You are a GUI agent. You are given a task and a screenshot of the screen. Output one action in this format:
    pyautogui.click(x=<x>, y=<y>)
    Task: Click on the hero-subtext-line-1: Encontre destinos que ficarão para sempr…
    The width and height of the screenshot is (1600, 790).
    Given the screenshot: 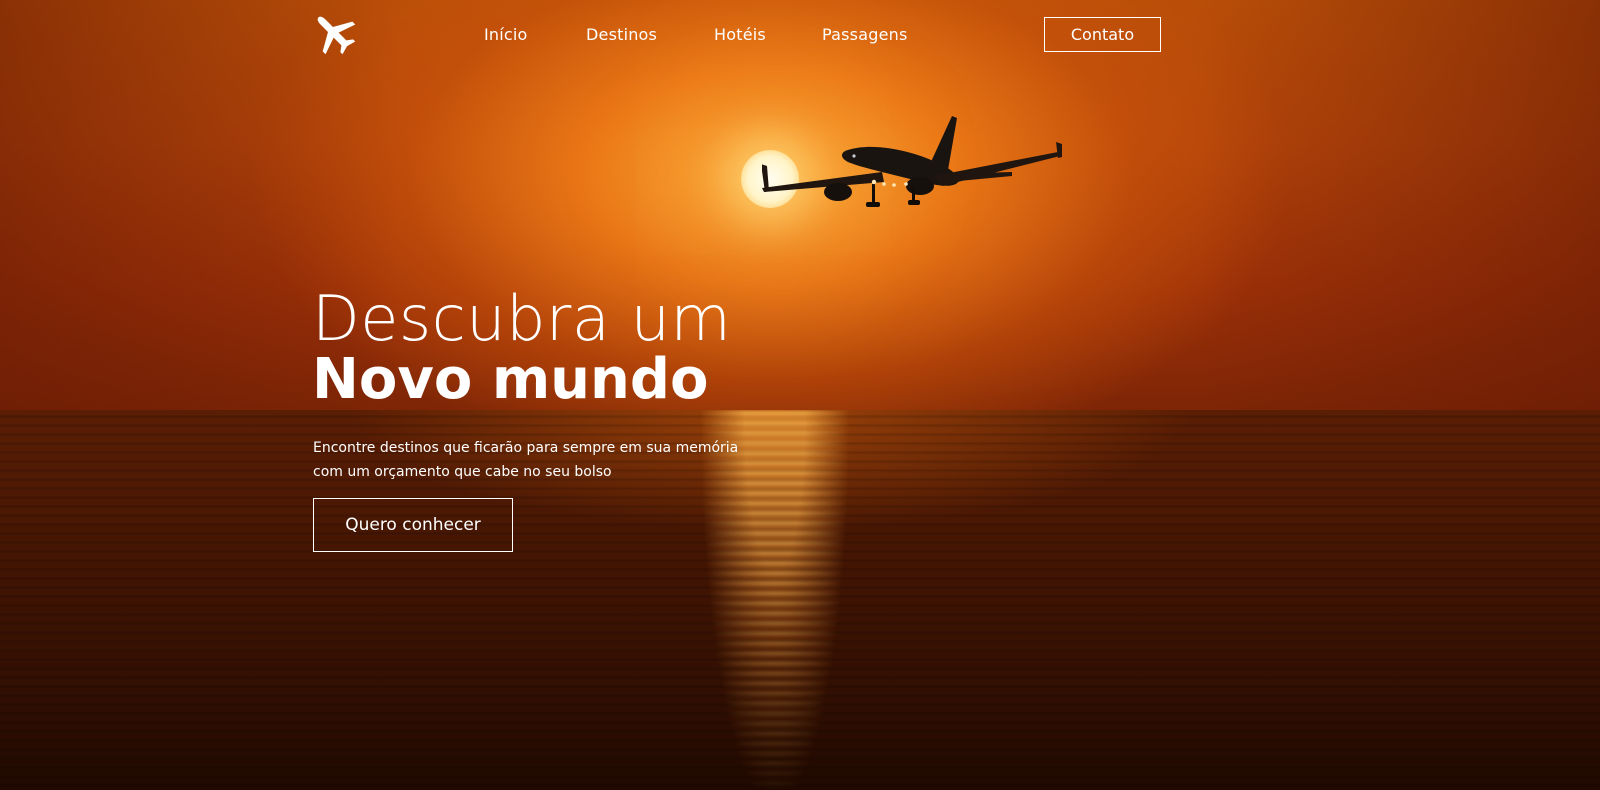 What is the action you would take?
    pyautogui.click(x=526, y=448)
    